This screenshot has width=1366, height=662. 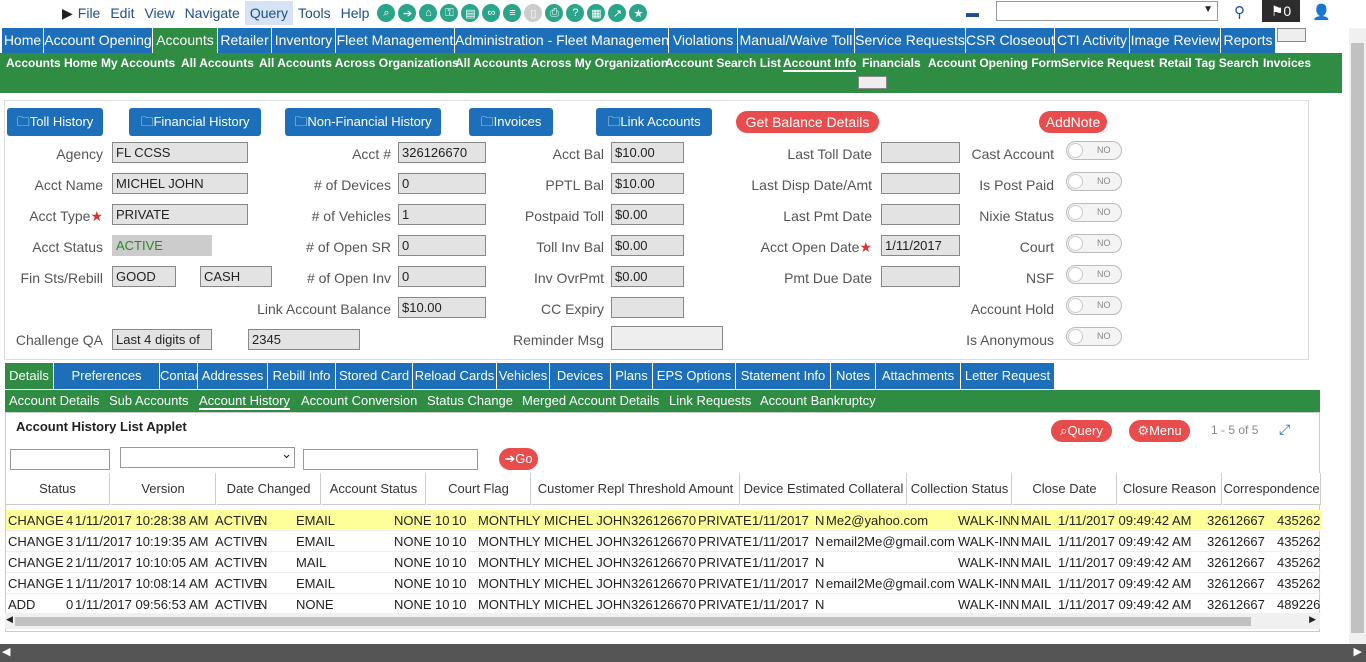 What do you see at coordinates (1107, 63) in the screenshot?
I see `subnav-service-request: Service Request` at bounding box center [1107, 63].